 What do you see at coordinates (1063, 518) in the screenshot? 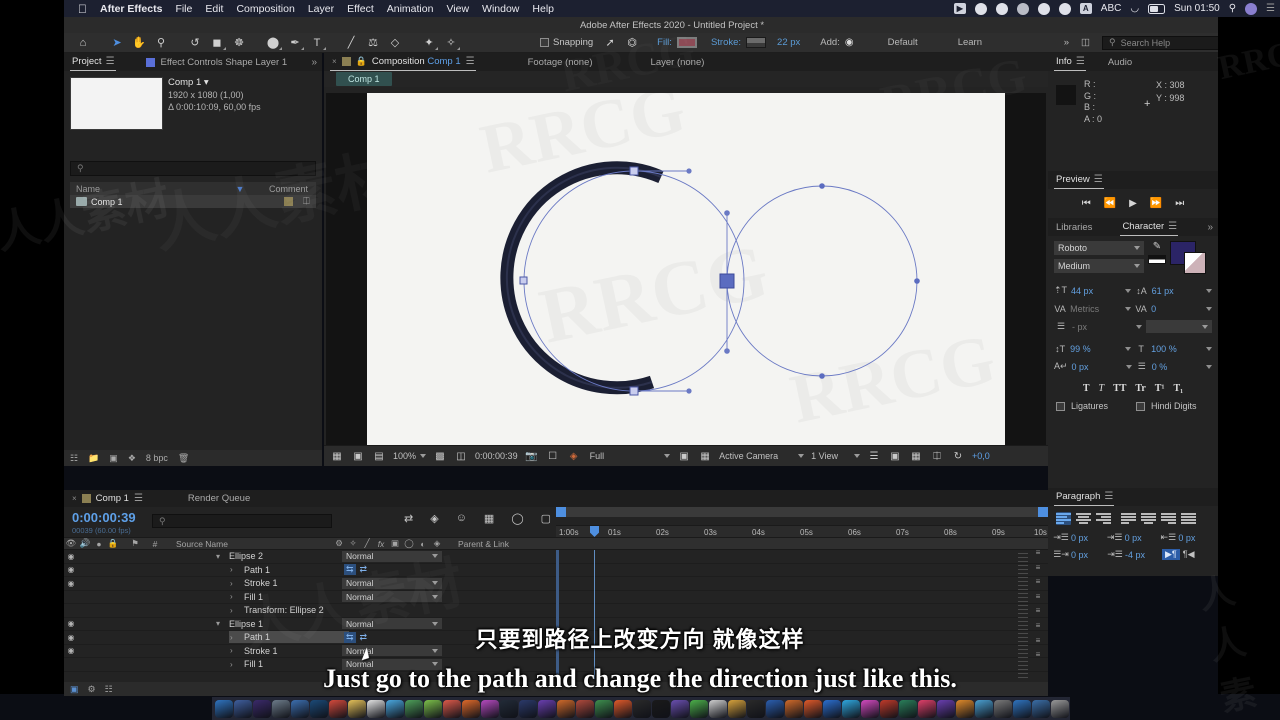
I see `align-left-icon` at bounding box center [1063, 518].